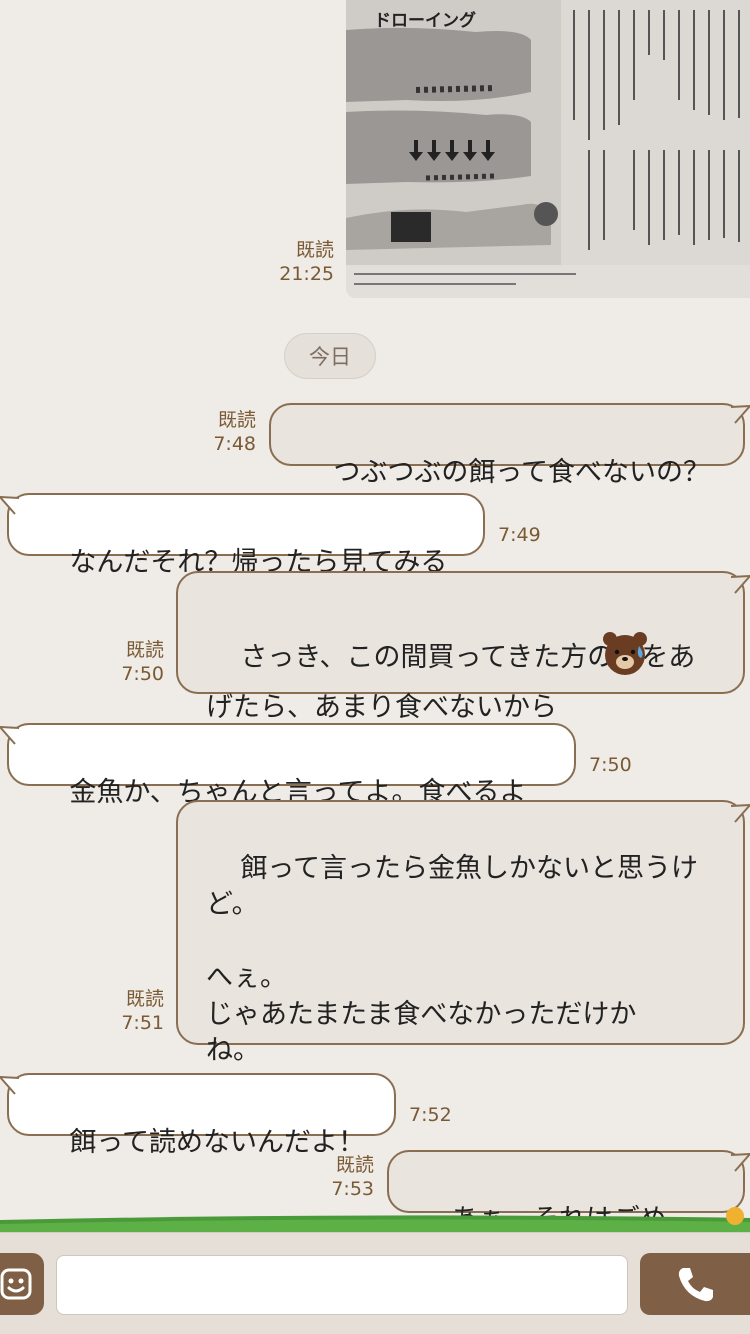 Image resolution: width=750 pixels, height=1334 pixels. What do you see at coordinates (625, 653) in the screenshot?
I see `brown-bear-sweat-emoji-icon` at bounding box center [625, 653].